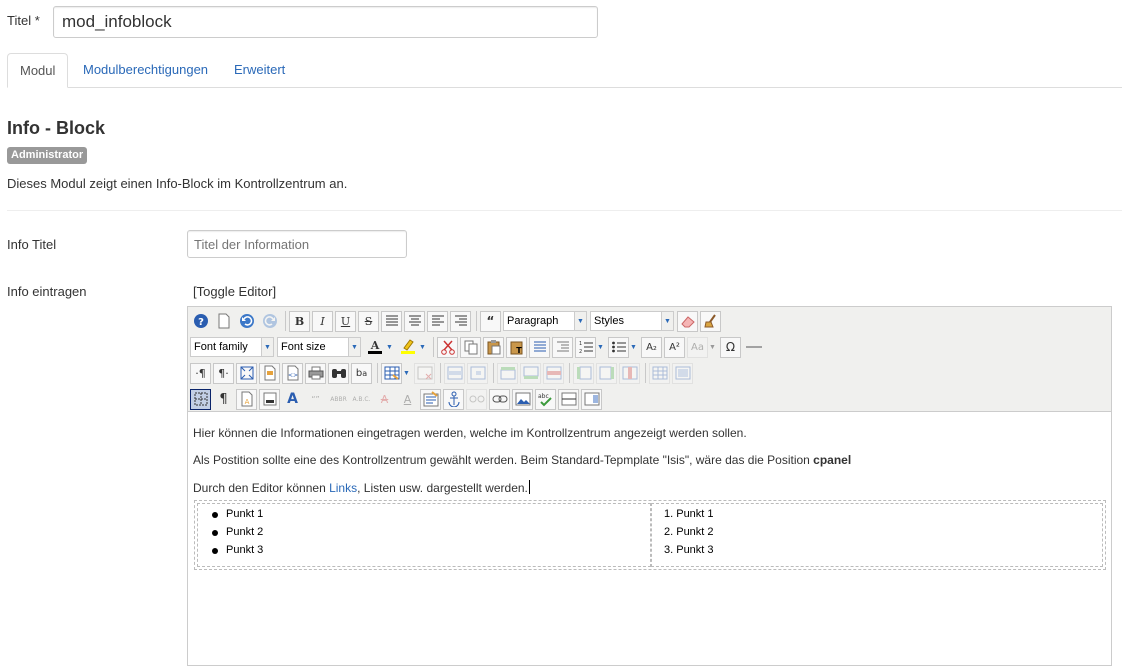 This screenshot has width=1122, height=667. I want to click on insert-table-icon, so click(391, 373).